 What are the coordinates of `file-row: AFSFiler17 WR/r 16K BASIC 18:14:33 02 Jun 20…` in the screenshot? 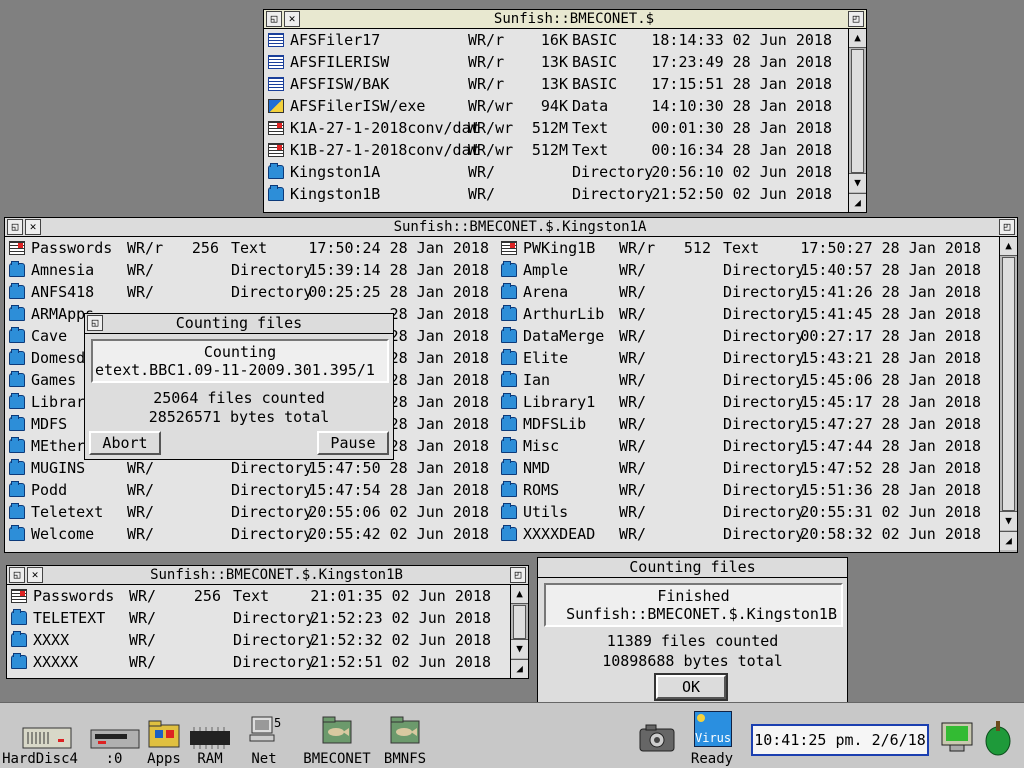 It's located at (552, 40).